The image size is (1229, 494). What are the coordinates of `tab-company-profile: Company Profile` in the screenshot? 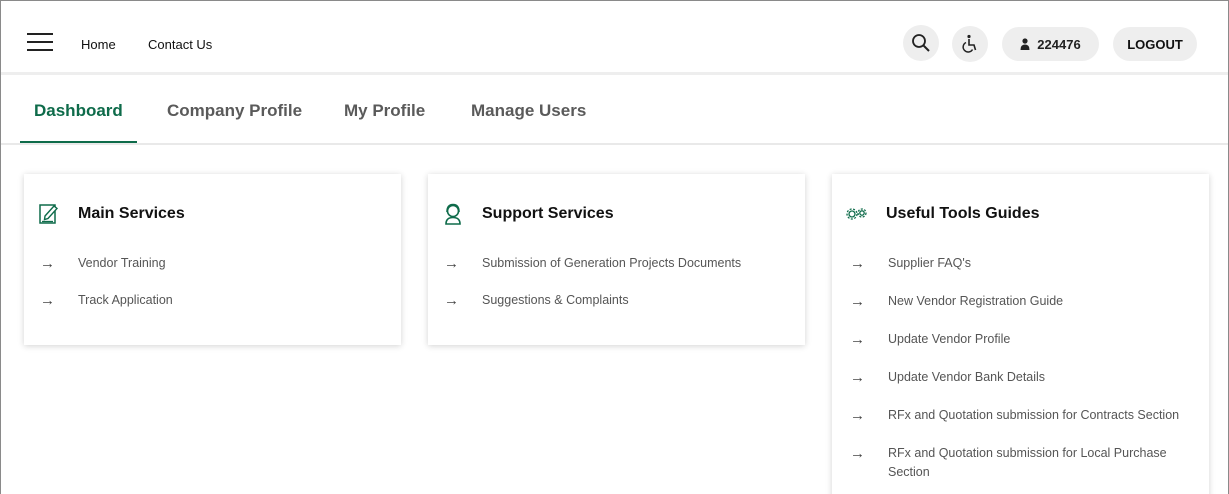 It's located at (234, 111).